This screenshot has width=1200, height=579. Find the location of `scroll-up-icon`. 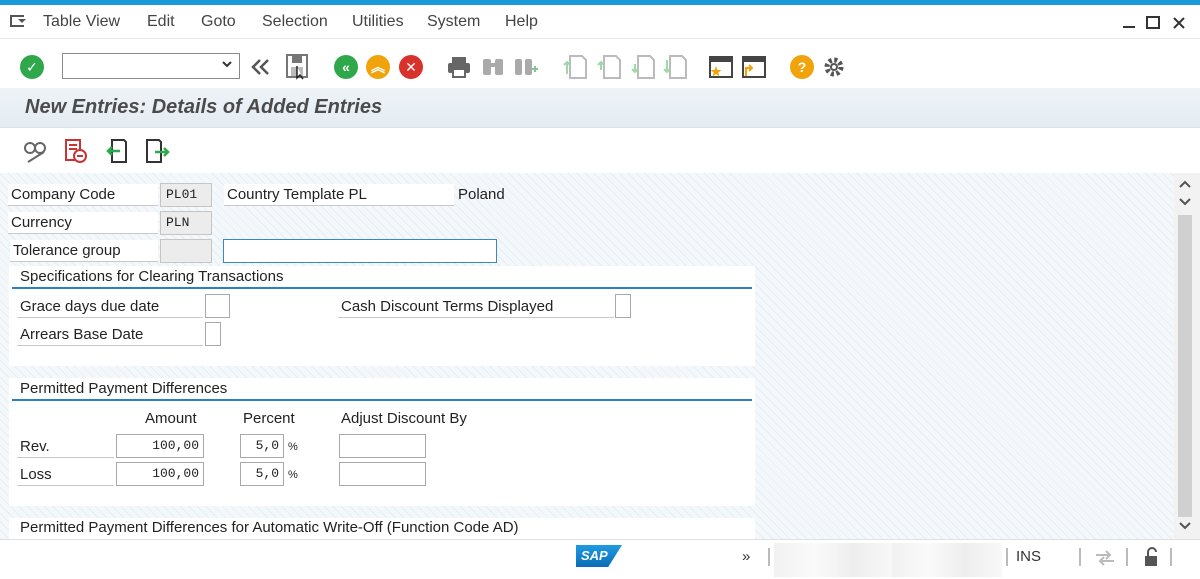

scroll-up-icon is located at coordinates (1185, 184).